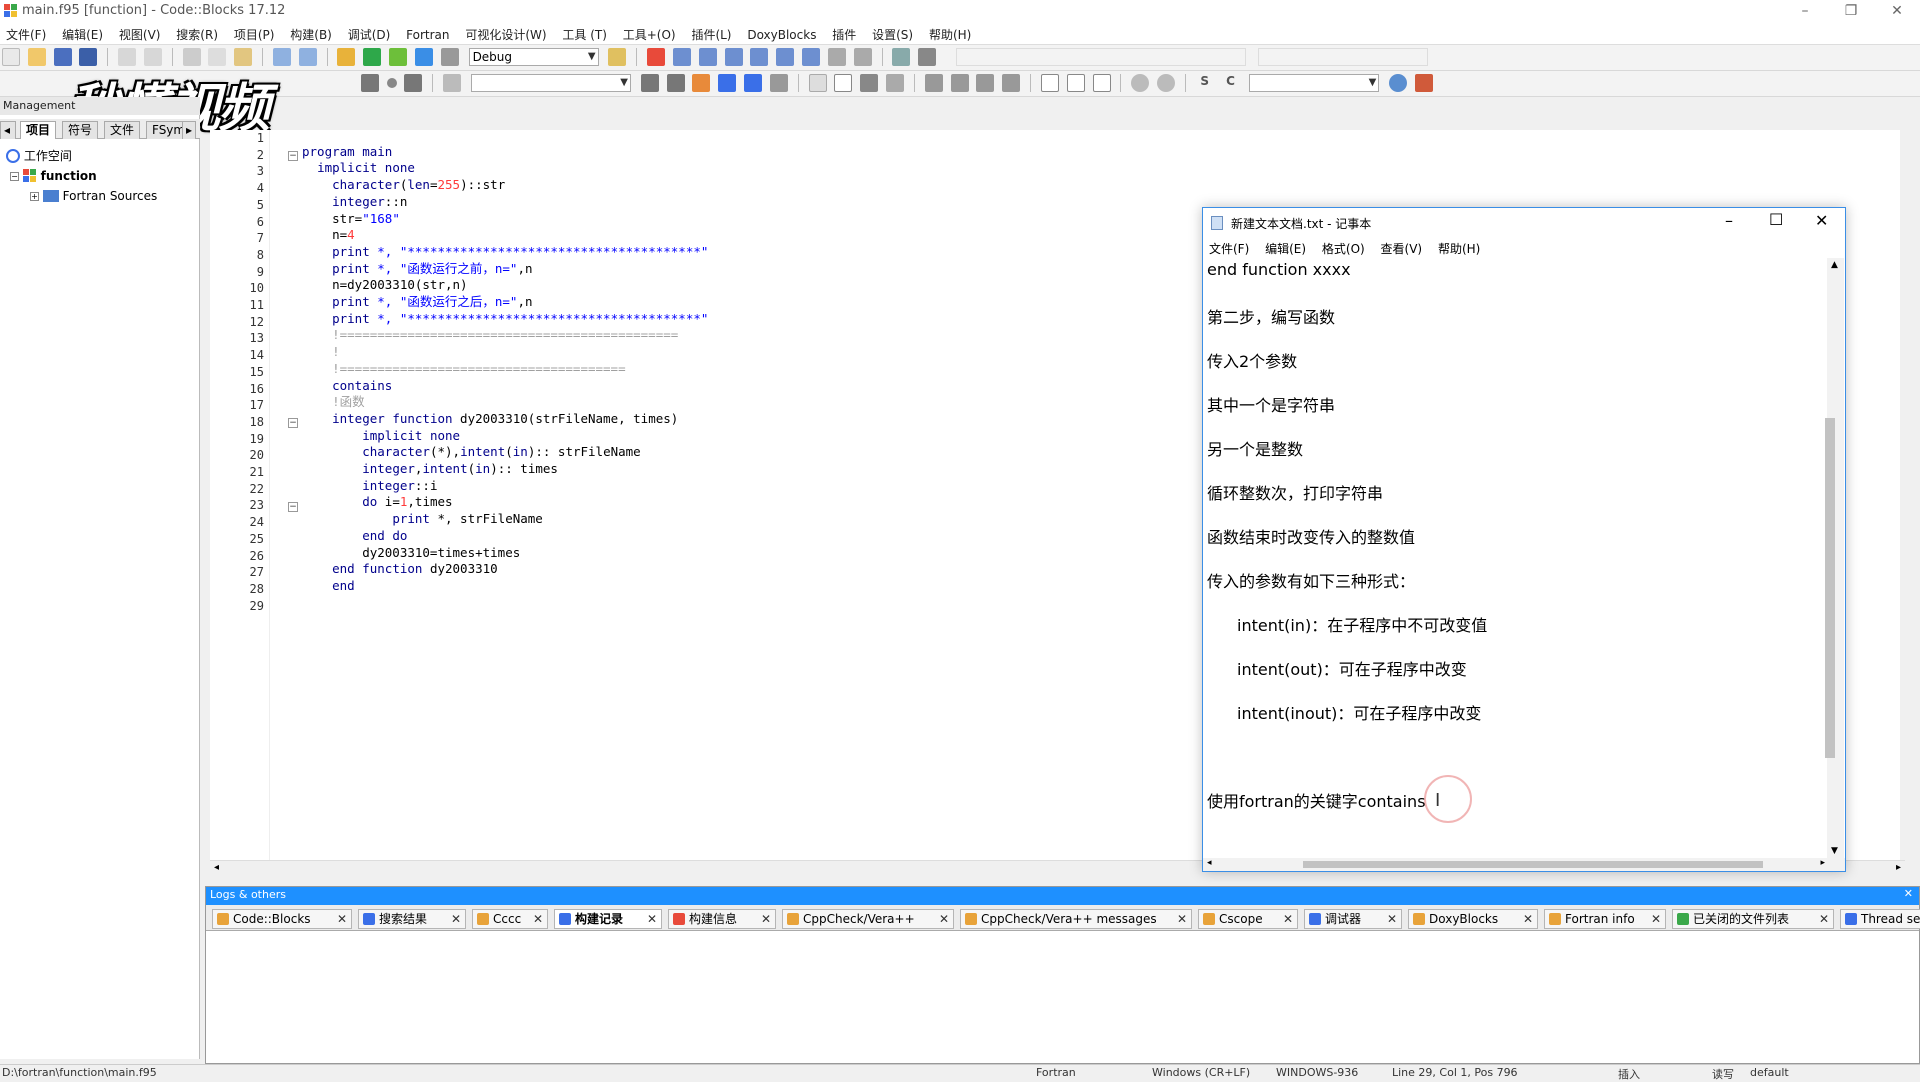  Describe the element at coordinates (869, 83) in the screenshot. I see `image-icon` at that location.